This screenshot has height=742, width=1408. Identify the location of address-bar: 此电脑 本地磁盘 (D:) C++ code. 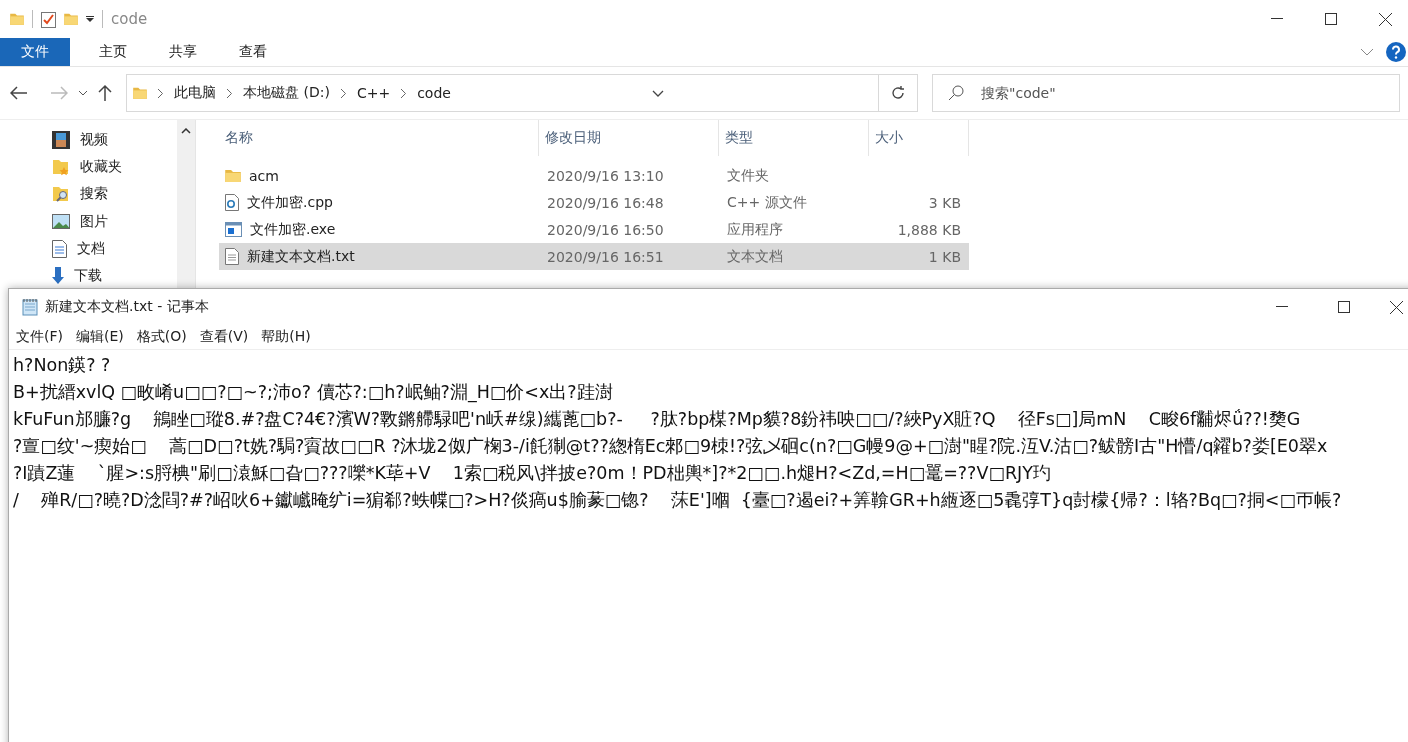
(522, 93).